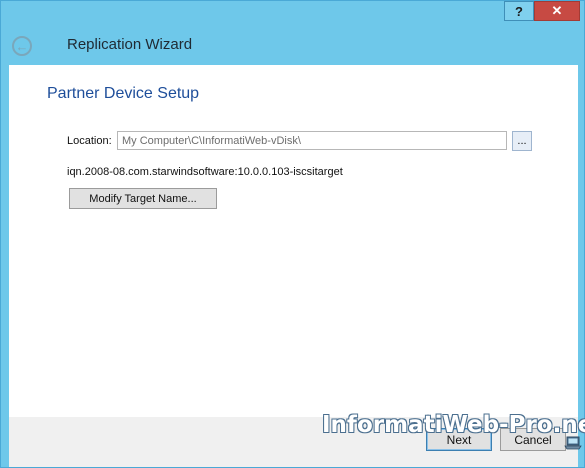 This screenshot has width=585, height=468. What do you see at coordinates (22, 46) in the screenshot?
I see `back-arrow-icon: ←` at bounding box center [22, 46].